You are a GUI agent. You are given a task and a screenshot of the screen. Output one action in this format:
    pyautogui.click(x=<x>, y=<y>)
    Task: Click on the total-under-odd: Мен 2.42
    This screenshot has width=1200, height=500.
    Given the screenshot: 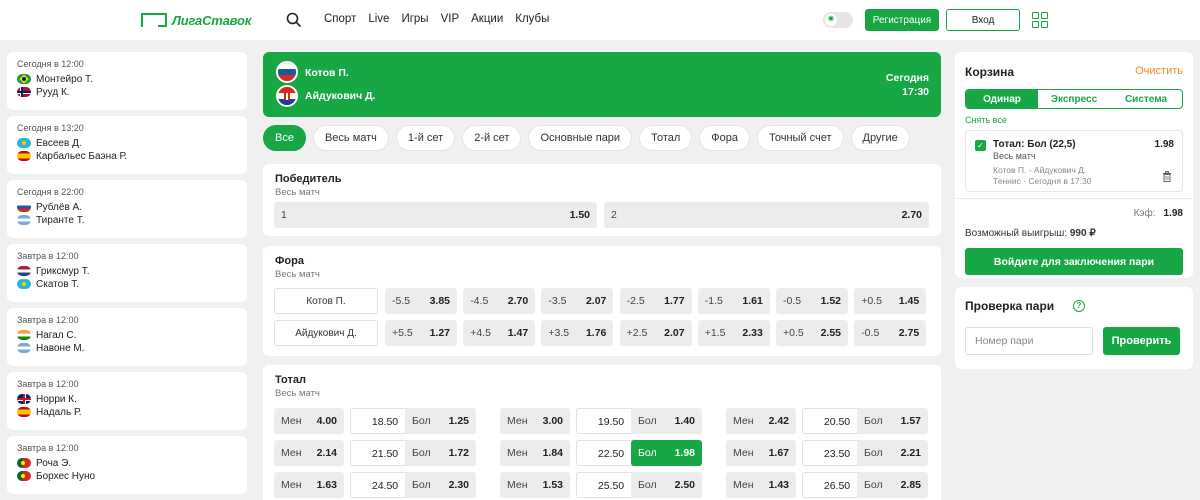 What is the action you would take?
    pyautogui.click(x=761, y=421)
    